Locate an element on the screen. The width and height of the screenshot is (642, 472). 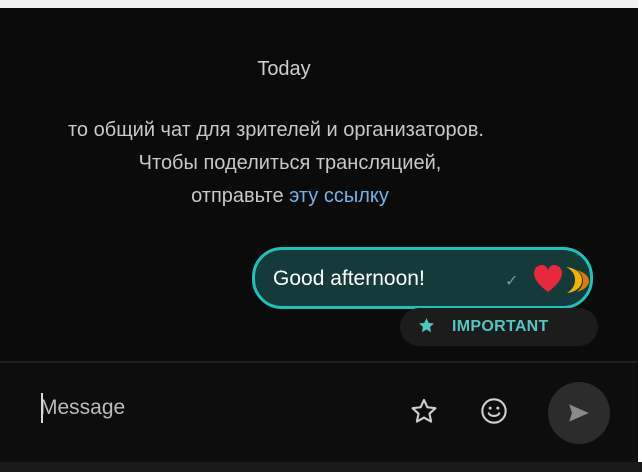
important-tag-label: IMPORTANT is located at coordinates (500, 326).